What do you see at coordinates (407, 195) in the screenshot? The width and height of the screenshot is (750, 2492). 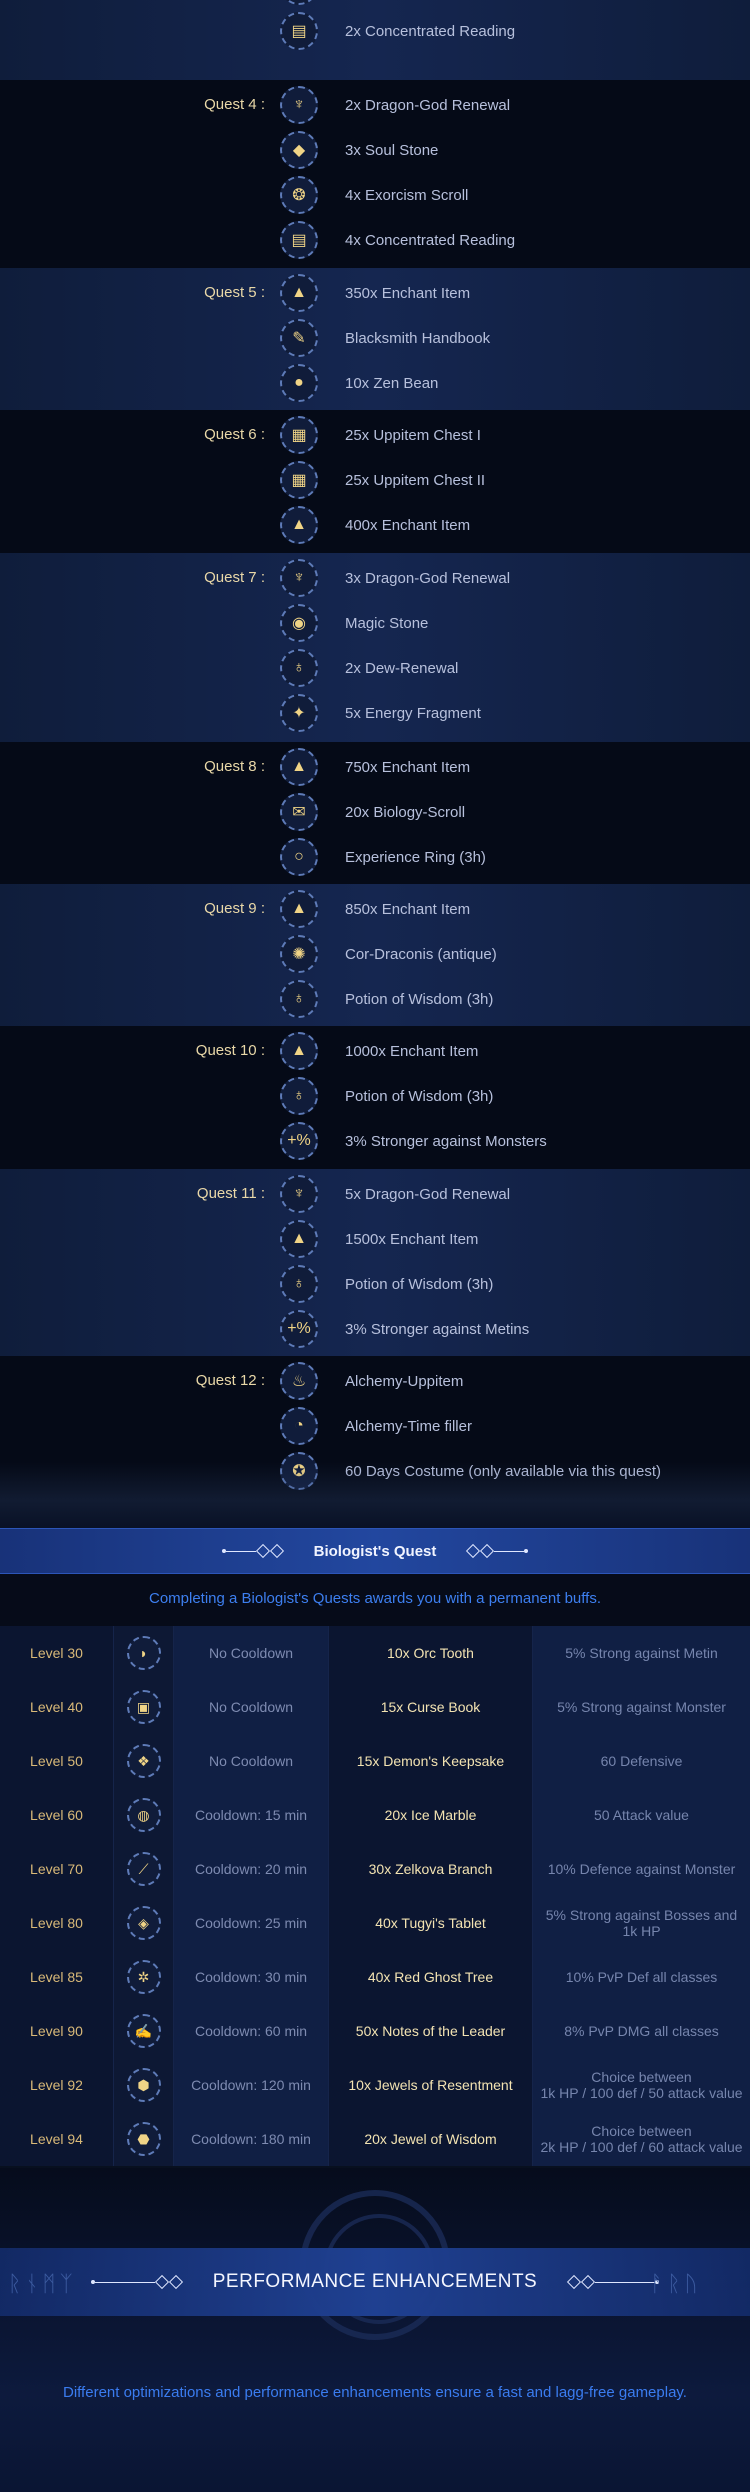 I see `reward-text: 4x Exorcism Scroll` at bounding box center [407, 195].